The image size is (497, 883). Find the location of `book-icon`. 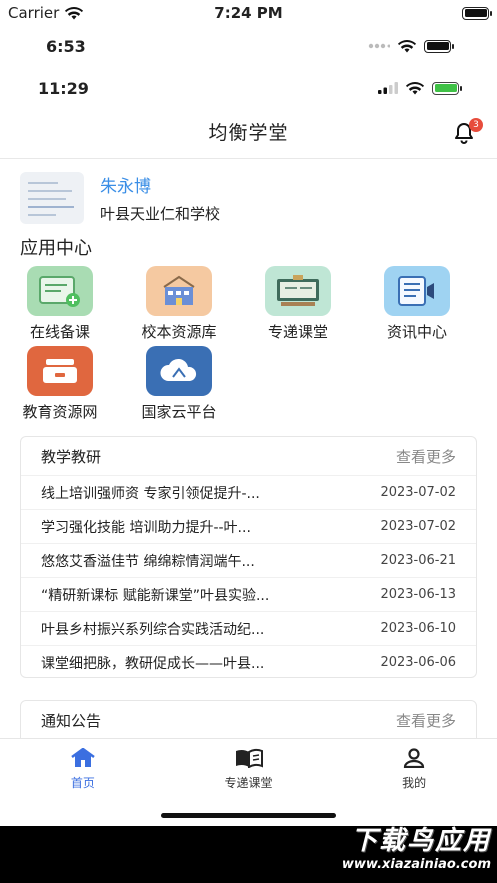

book-icon is located at coordinates (249, 758).